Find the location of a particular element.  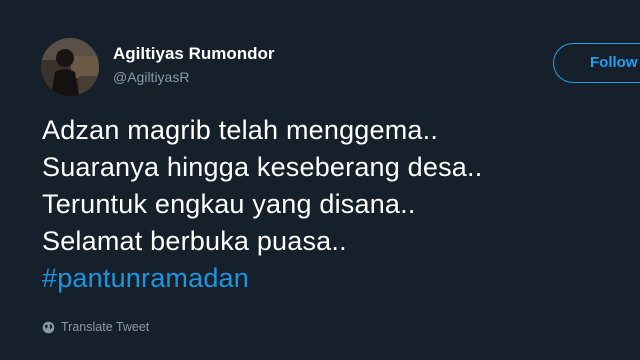

tweet-text-line: Suaranya hingga keseberang desa.. is located at coordinates (262, 167).